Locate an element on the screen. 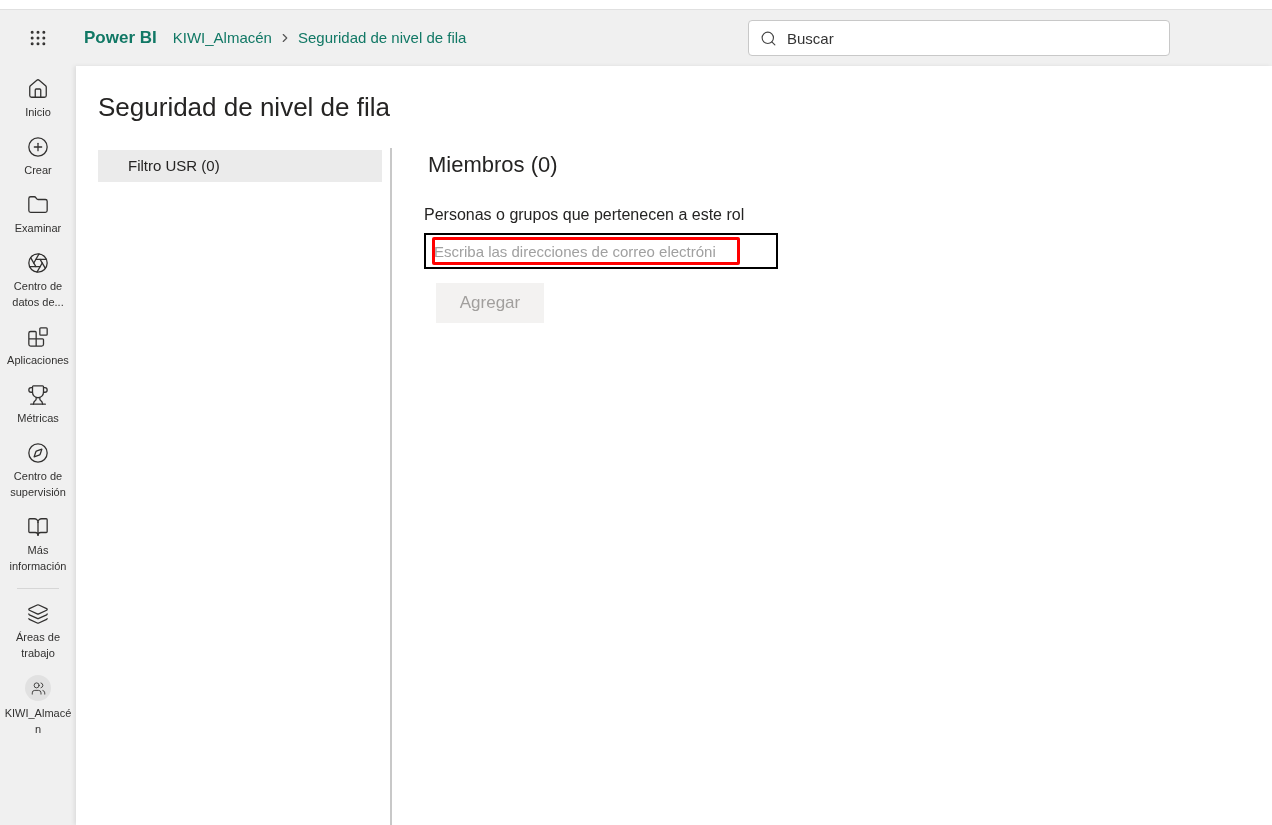 The height and width of the screenshot is (825, 1272). nav-item: Examinar is located at coordinates (38, 215).